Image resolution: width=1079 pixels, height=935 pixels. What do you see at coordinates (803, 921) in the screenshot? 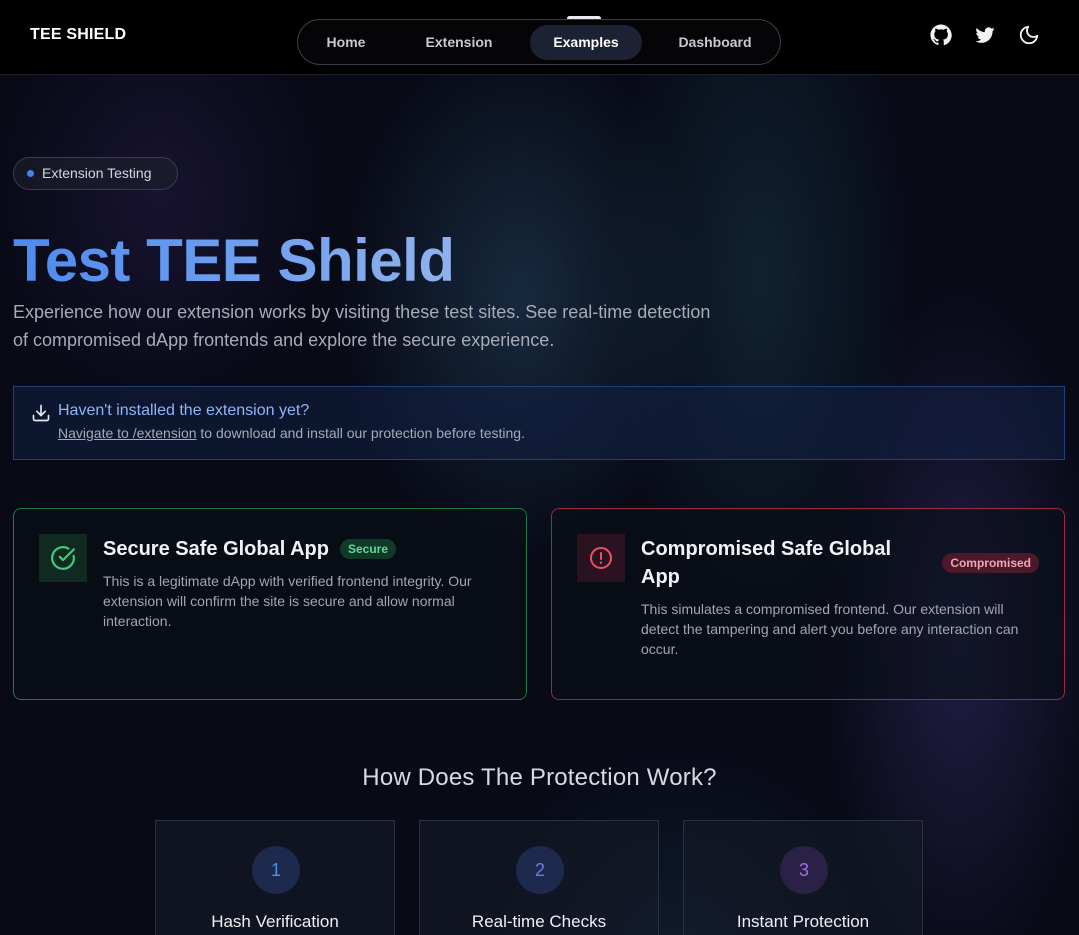
I see `step-title: Instant Protection` at bounding box center [803, 921].